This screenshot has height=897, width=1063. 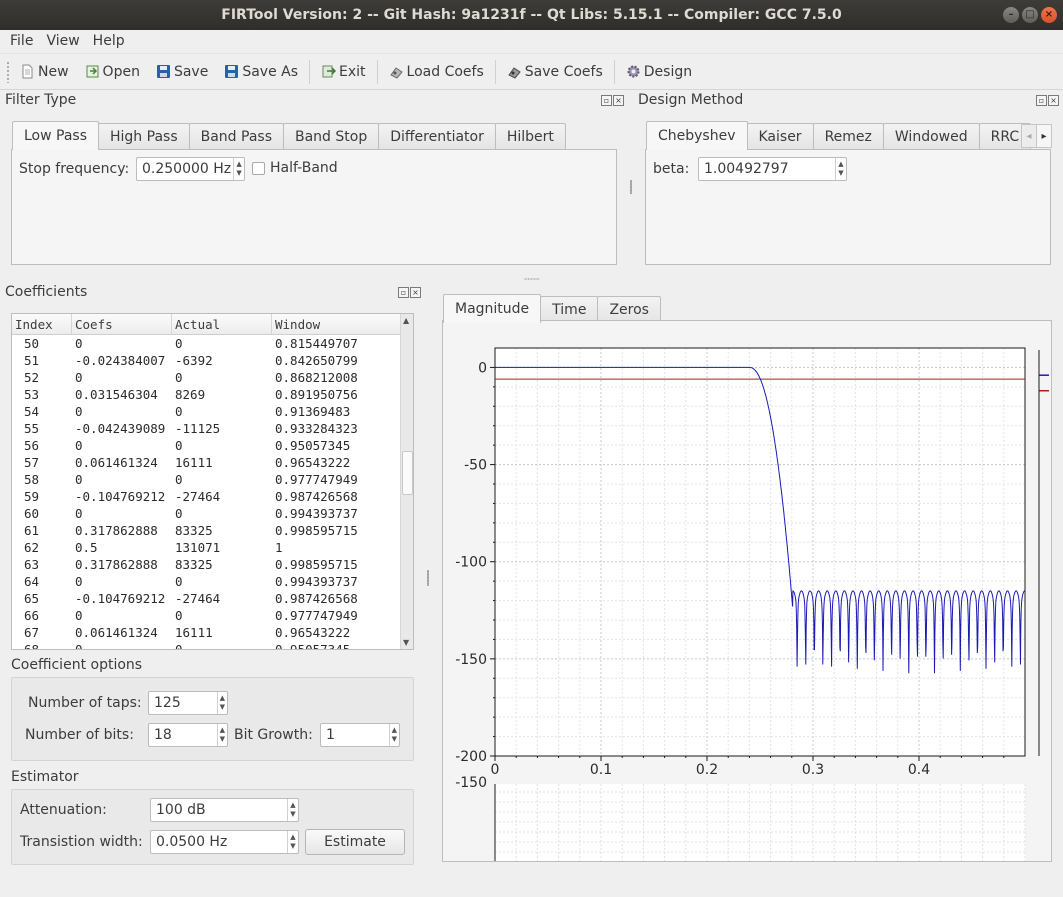 What do you see at coordinates (313, 411) in the screenshot?
I see `cell-window: 0.91369483` at bounding box center [313, 411].